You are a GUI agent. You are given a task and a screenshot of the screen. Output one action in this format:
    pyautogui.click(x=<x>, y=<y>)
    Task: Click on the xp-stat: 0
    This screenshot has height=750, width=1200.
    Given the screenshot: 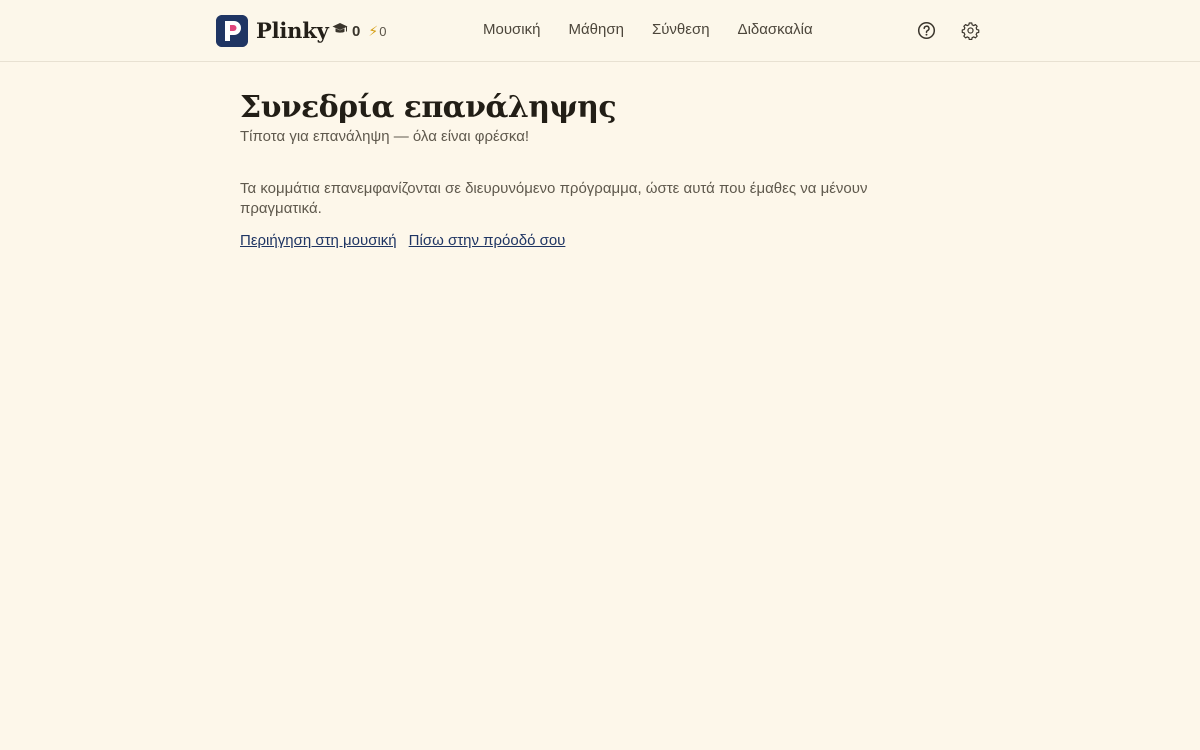 What is the action you would take?
    pyautogui.click(x=346, y=31)
    